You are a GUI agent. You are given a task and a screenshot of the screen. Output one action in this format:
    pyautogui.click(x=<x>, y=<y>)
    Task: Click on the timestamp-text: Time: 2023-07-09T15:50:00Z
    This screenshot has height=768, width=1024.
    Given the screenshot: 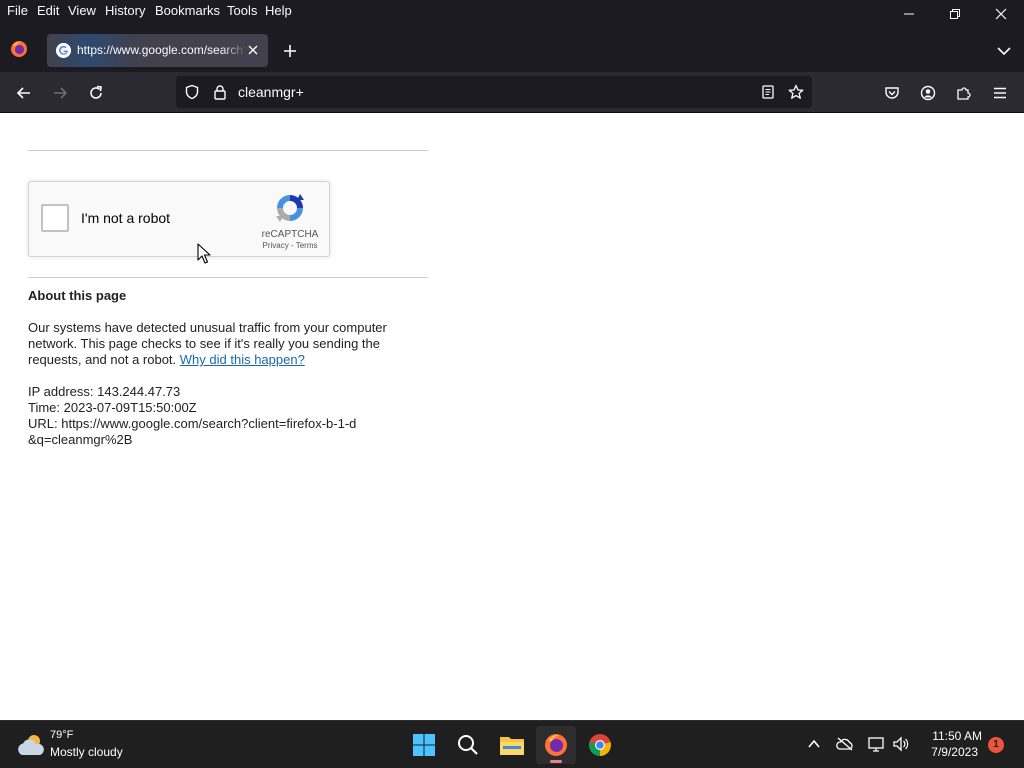 What is the action you would take?
    pyautogui.click(x=112, y=407)
    